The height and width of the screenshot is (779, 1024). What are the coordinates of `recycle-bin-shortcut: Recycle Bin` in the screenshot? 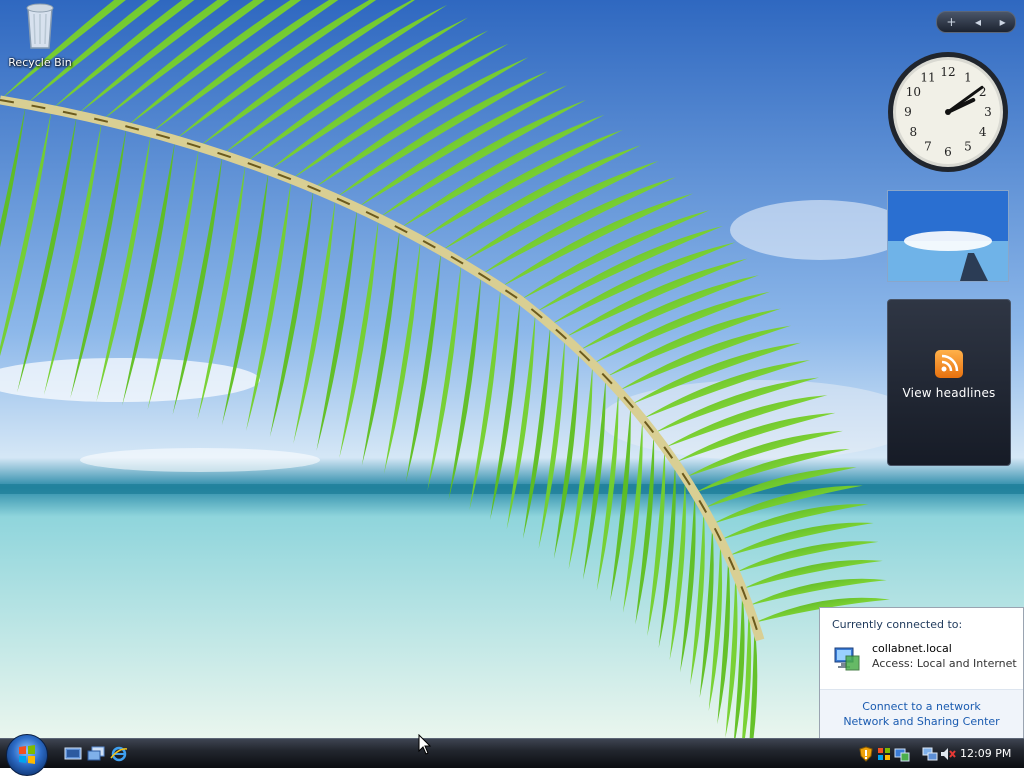 It's located at (40, 35).